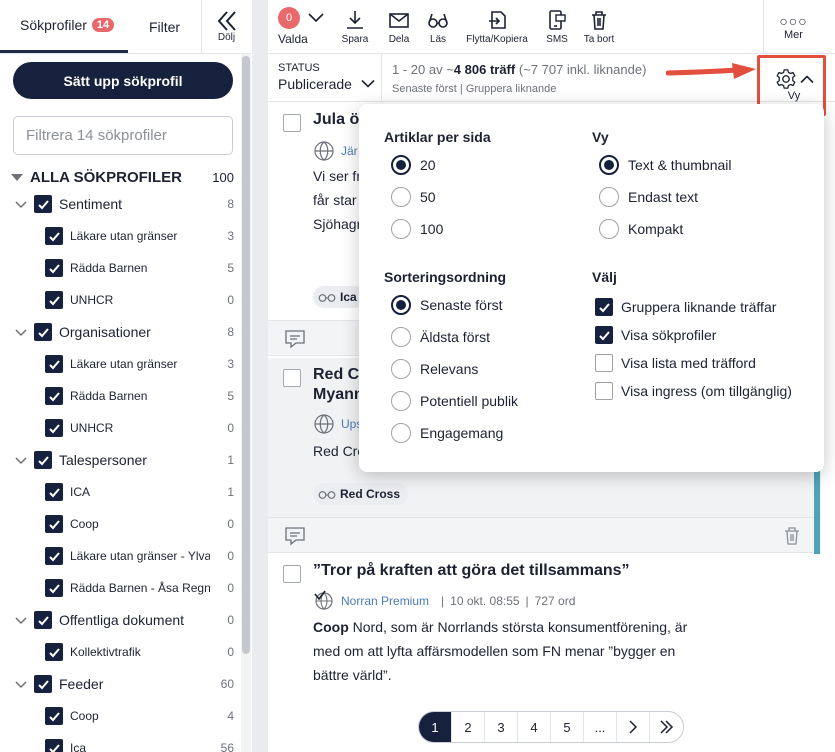  Describe the element at coordinates (355, 26) in the screenshot. I see `save-button: Spara` at that location.